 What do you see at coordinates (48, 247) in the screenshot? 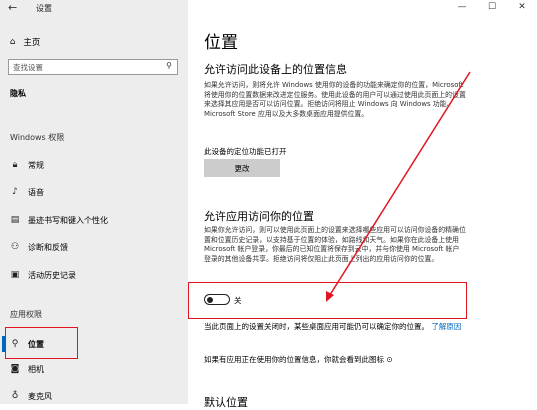
I see `sidebar-item-label: 诊断和反馈` at bounding box center [48, 247].